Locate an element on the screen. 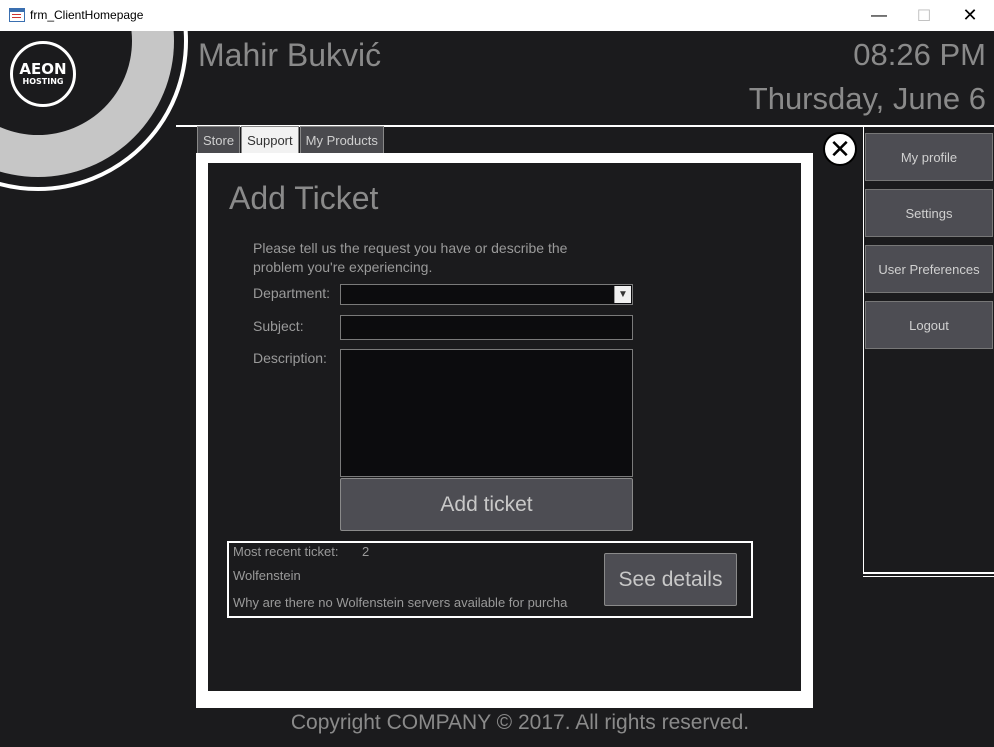  window-title: frm_ClientHomepage is located at coordinates (87, 15).